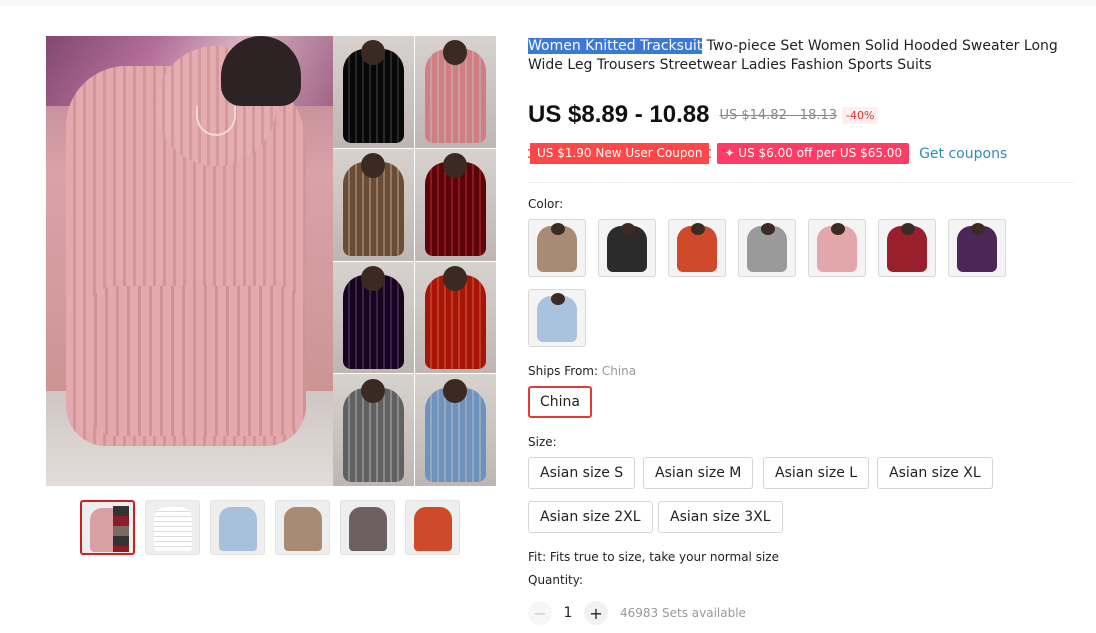 The height and width of the screenshot is (633, 1096). What do you see at coordinates (615, 46) in the screenshot?
I see `title-selected-text: Women Knitted Tracksuit` at bounding box center [615, 46].